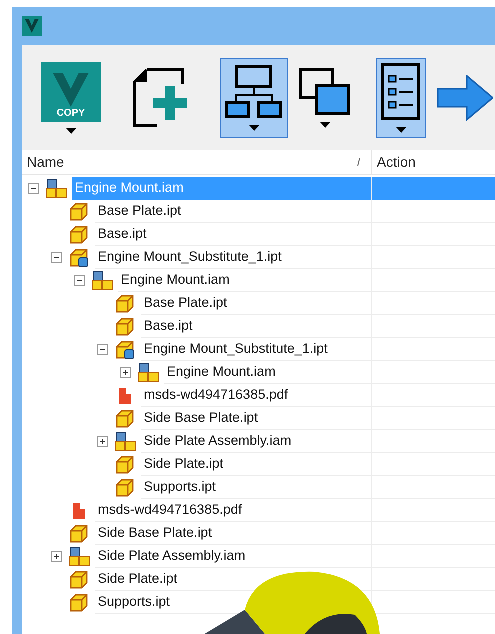  Describe the element at coordinates (359, 162) in the screenshot. I see `sort-icon` at that location.